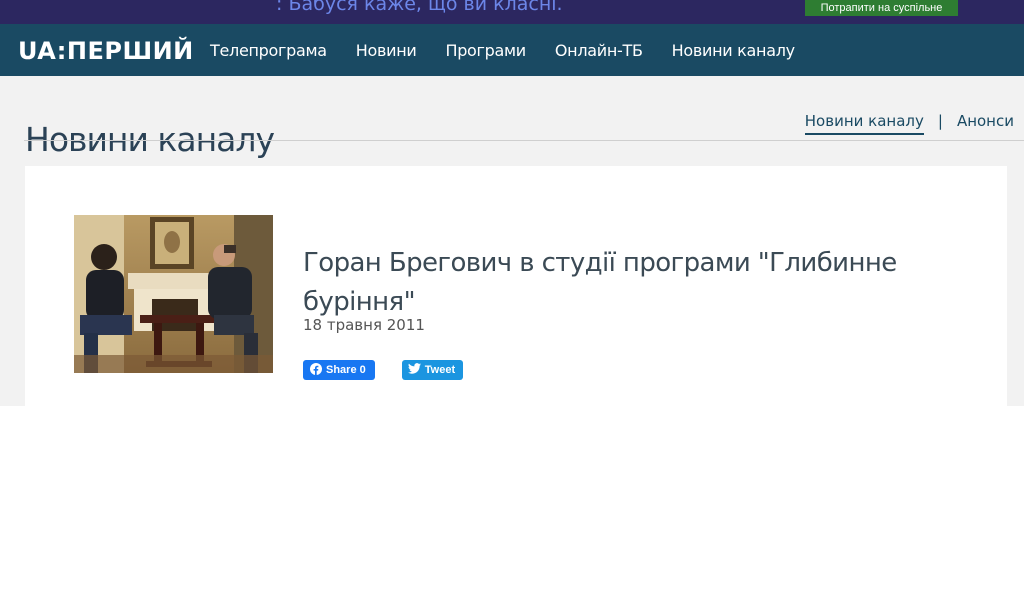 The image size is (1024, 601). Describe the element at coordinates (733, 50) in the screenshot. I see `nav-item-channel-news: Новини каналу` at that location.